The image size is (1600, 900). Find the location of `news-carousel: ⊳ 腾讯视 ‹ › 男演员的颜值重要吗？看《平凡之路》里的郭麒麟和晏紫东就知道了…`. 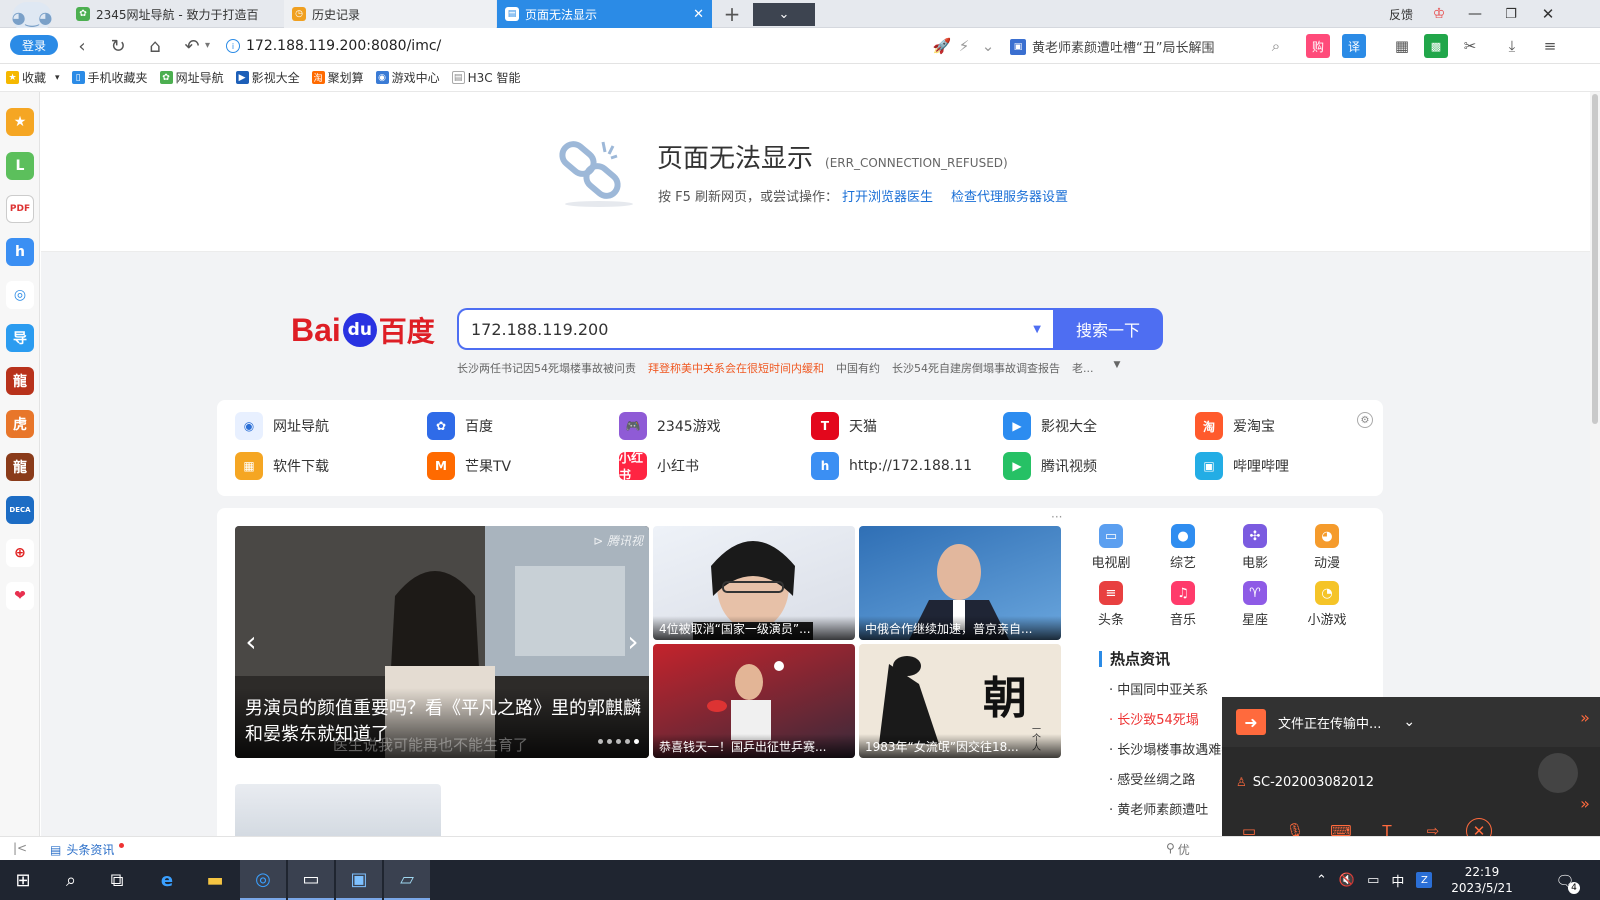

news-carousel: ⊳ 腾讯视 ‹ › 男演员的颜值重要吗？看《平凡之路》里的郭麒麟和晏紫东就知道了… is located at coordinates (442, 642).